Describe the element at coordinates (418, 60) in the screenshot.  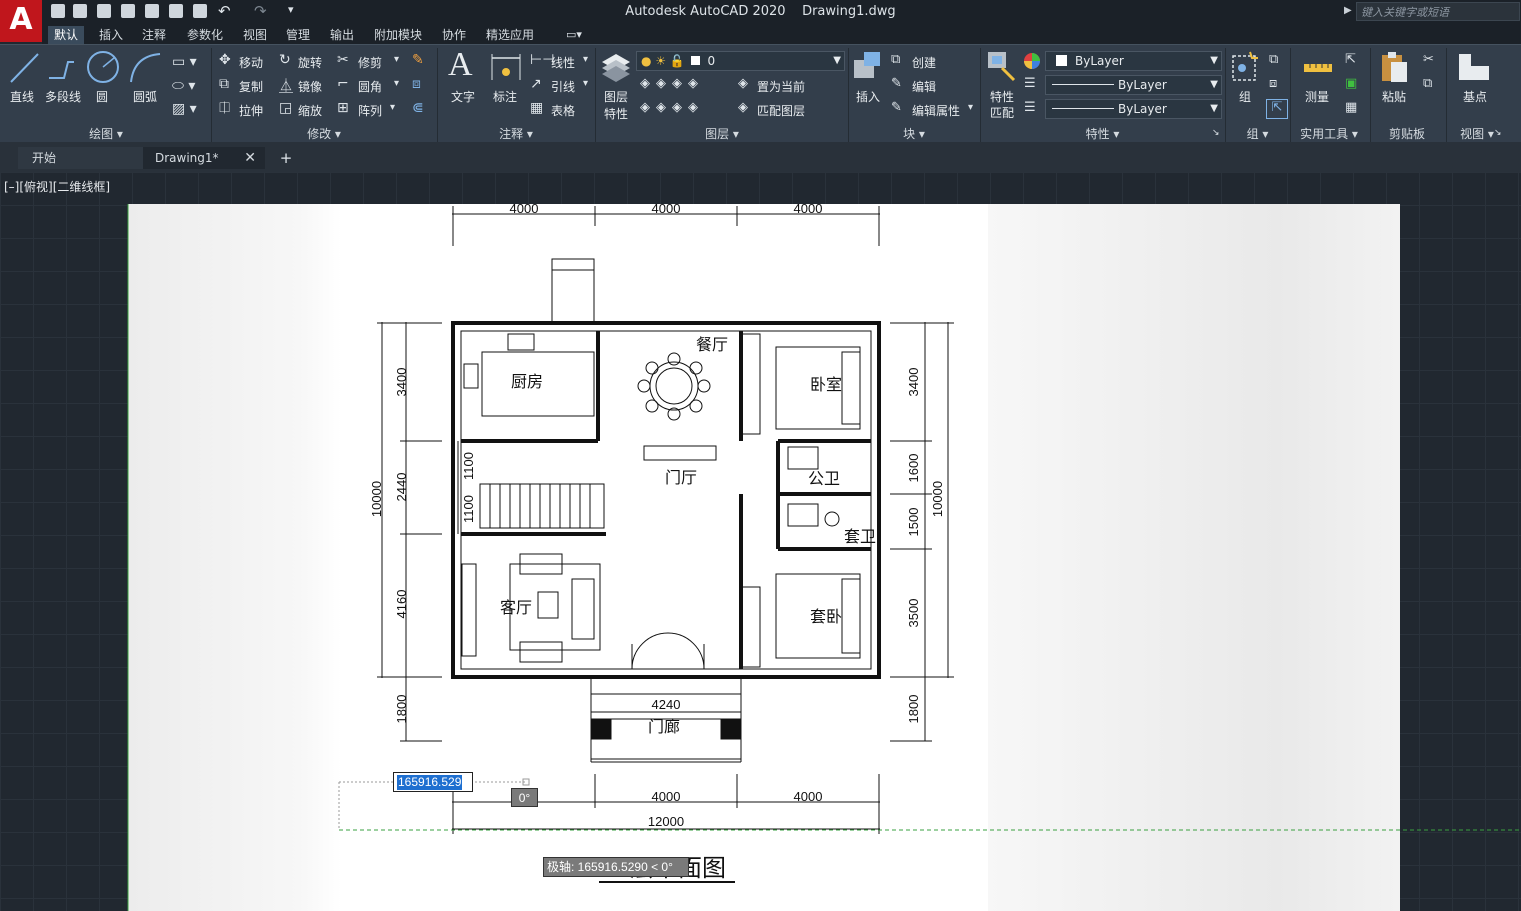
I see `erase-icon: ✎` at that location.